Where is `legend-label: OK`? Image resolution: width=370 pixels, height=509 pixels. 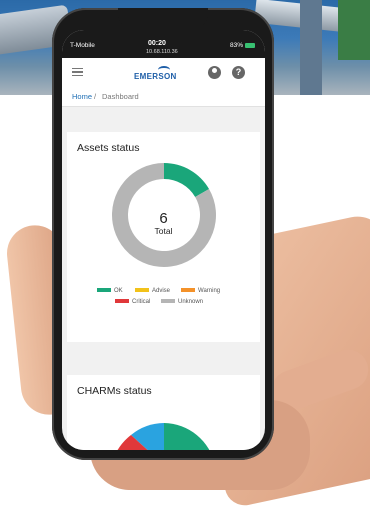 legend-label: OK is located at coordinates (118, 291).